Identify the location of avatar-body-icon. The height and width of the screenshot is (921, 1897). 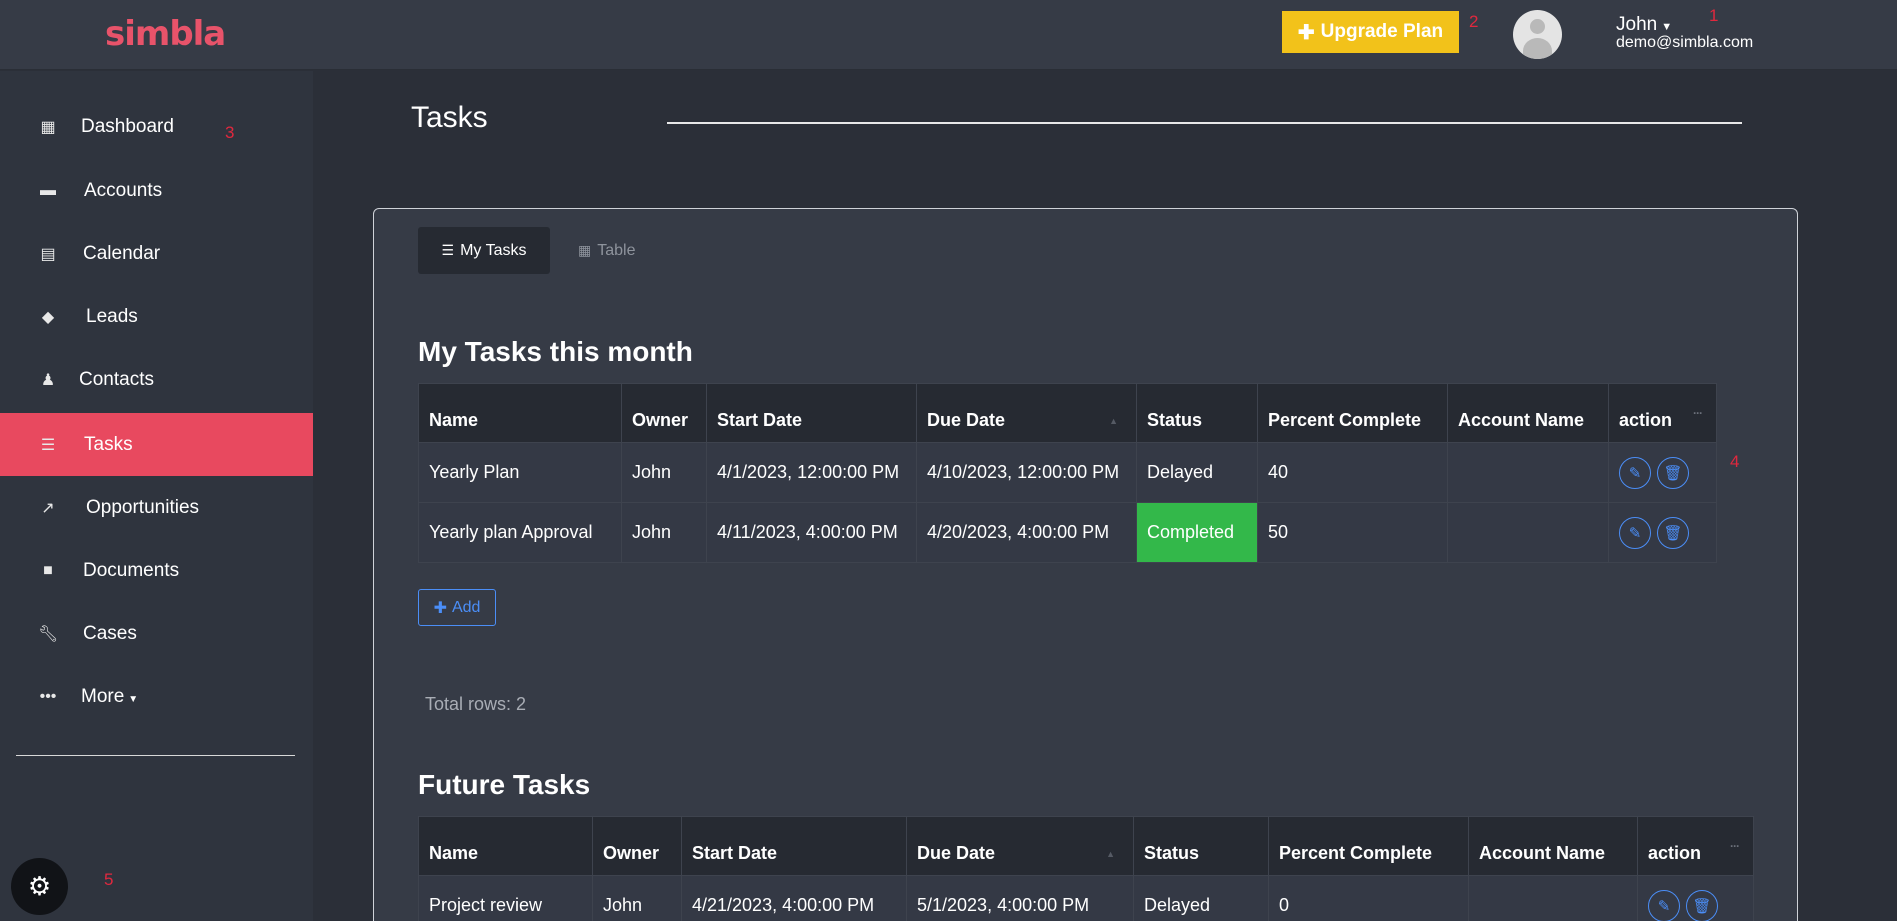
(1537, 48).